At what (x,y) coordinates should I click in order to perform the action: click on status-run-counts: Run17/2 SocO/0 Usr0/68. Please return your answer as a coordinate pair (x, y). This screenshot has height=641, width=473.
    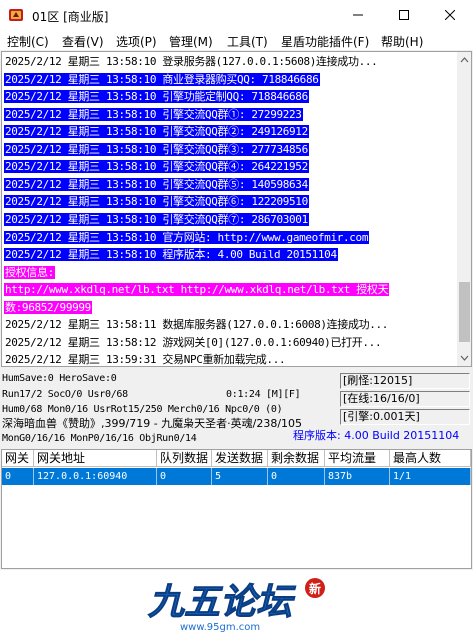
    Looking at the image, I should click on (65, 394).